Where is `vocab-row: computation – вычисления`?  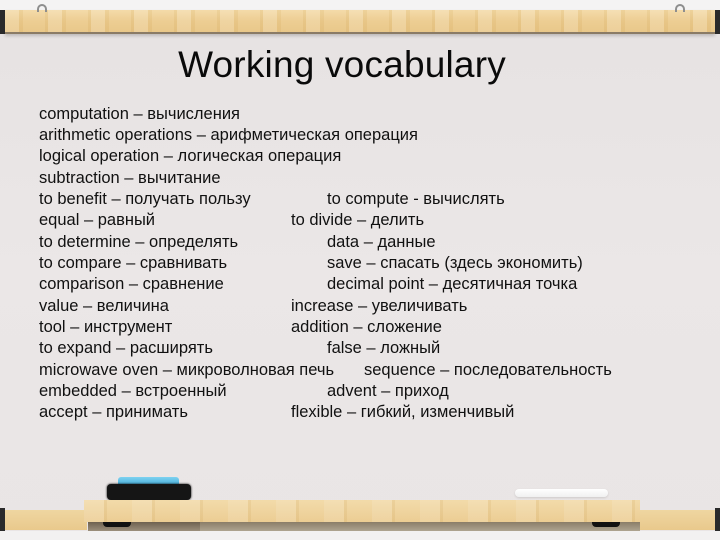
vocab-row: computation – вычисления is located at coordinates (139, 114).